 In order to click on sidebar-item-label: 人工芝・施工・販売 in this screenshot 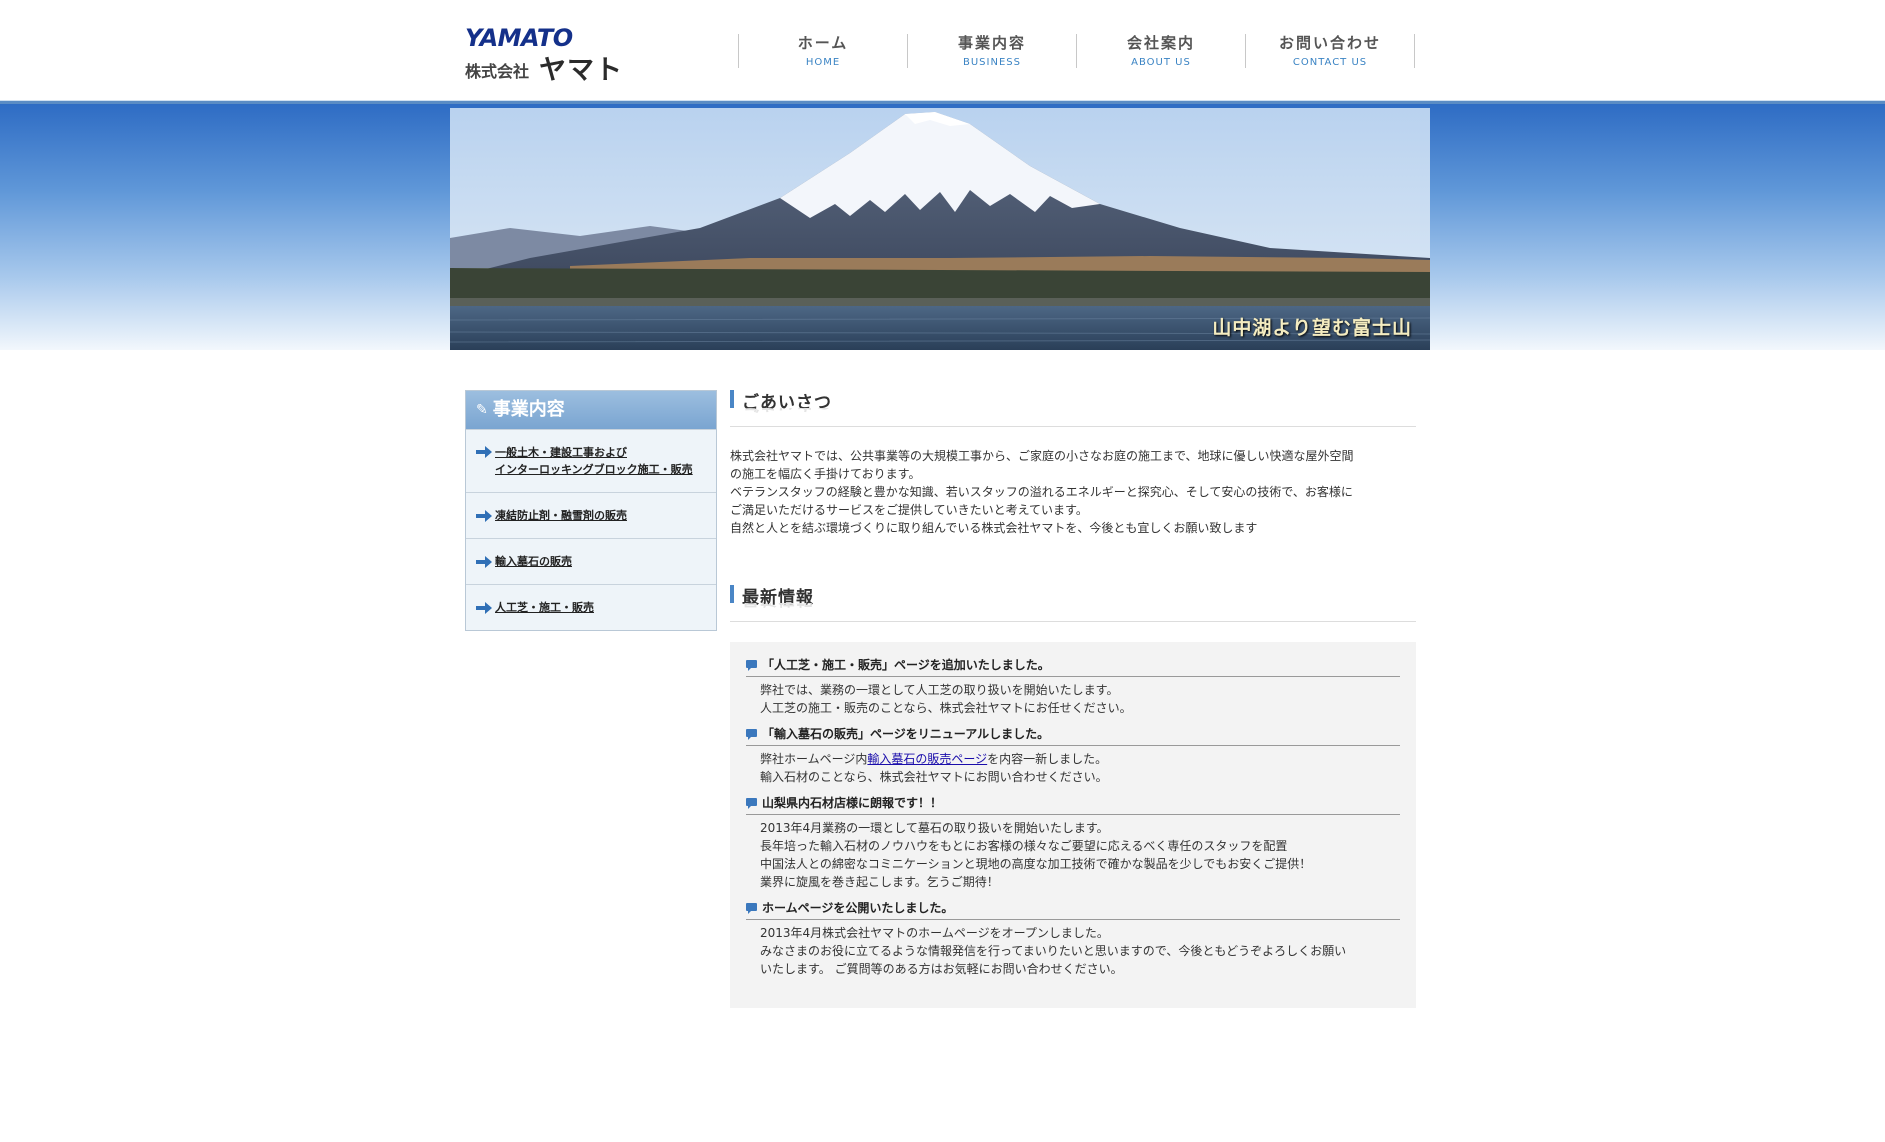, I will do `click(544, 607)`.